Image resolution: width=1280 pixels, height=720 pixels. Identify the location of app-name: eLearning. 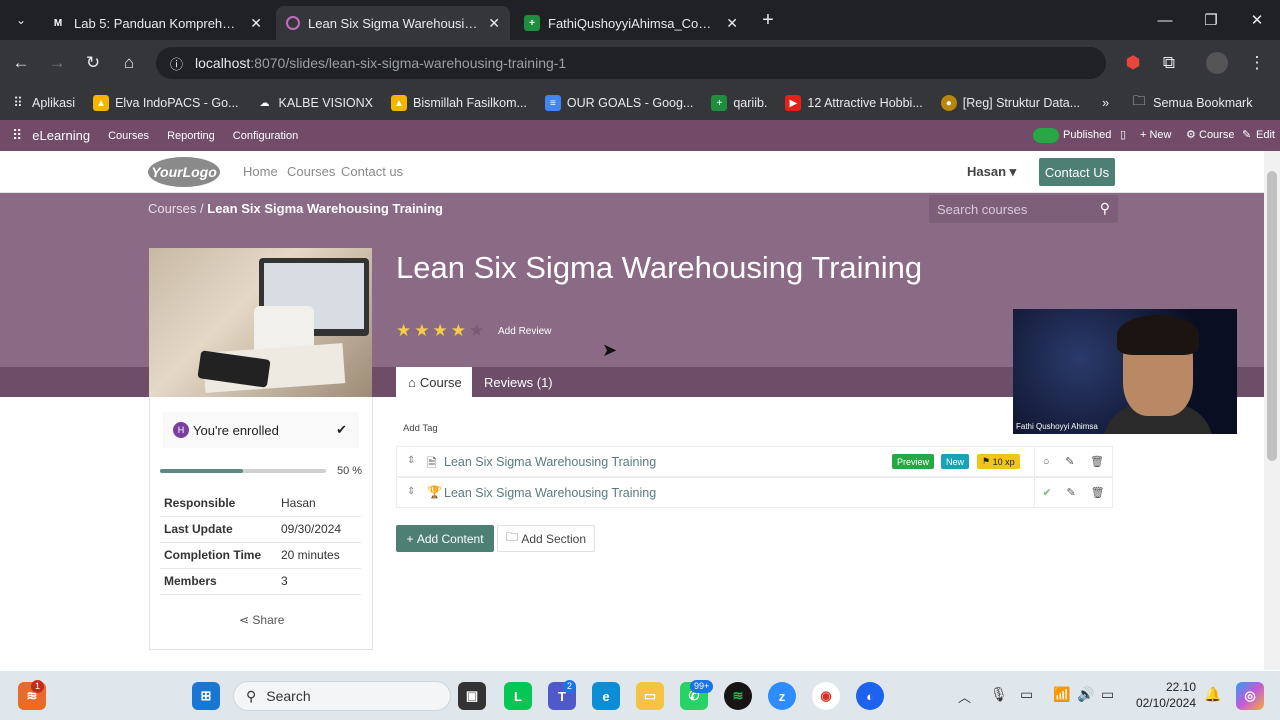
(61, 135).